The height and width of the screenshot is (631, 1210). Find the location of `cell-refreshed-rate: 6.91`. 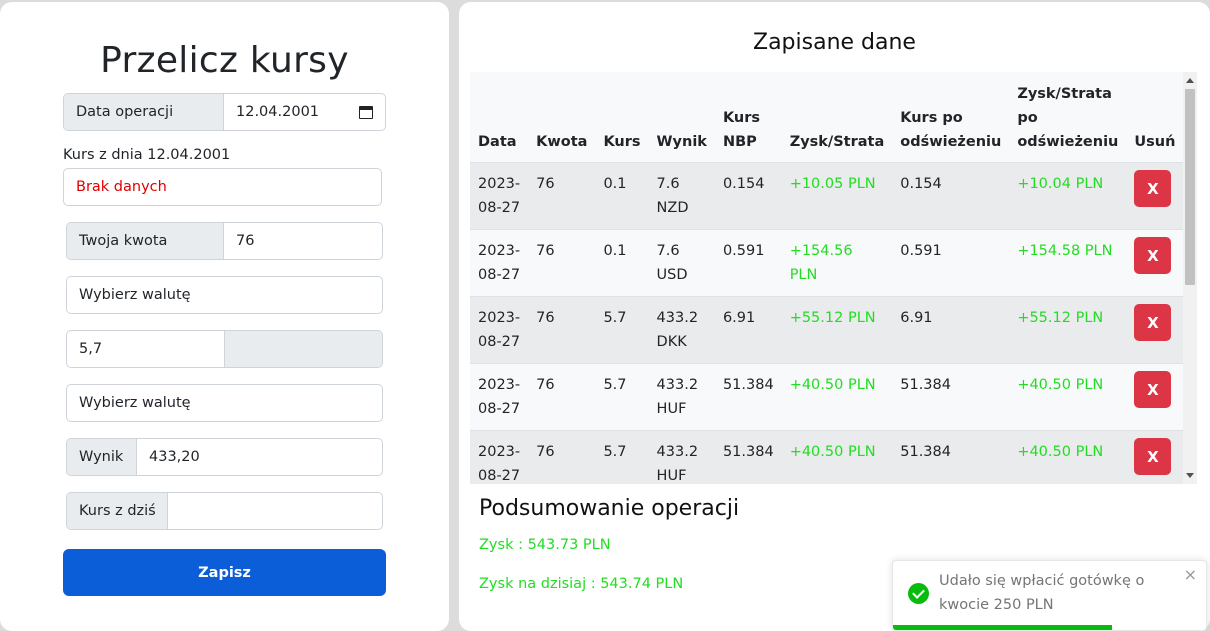

cell-refreshed-rate: 6.91 is located at coordinates (951, 330).